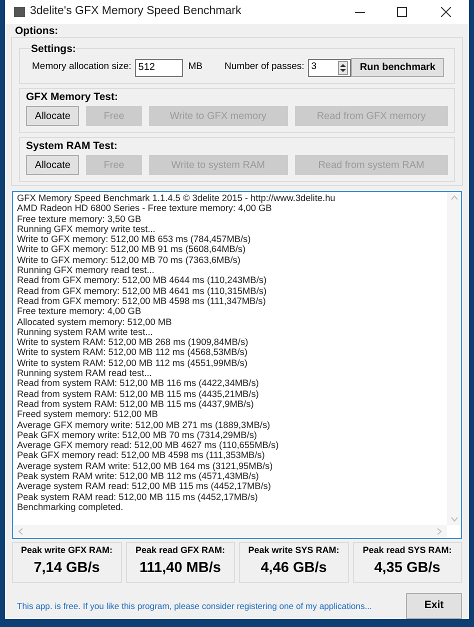 This screenshot has width=474, height=627. I want to click on log-line: Peak GFX memory read: 512,00 MB 4598 ms (111,353MB/s), so click(141, 455).